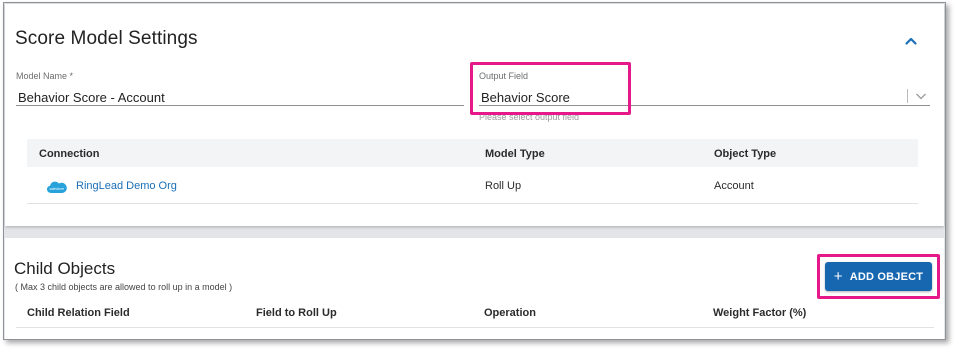 The image size is (960, 354). What do you see at coordinates (503, 186) in the screenshot?
I see `model-type-cell: Roll Up` at bounding box center [503, 186].